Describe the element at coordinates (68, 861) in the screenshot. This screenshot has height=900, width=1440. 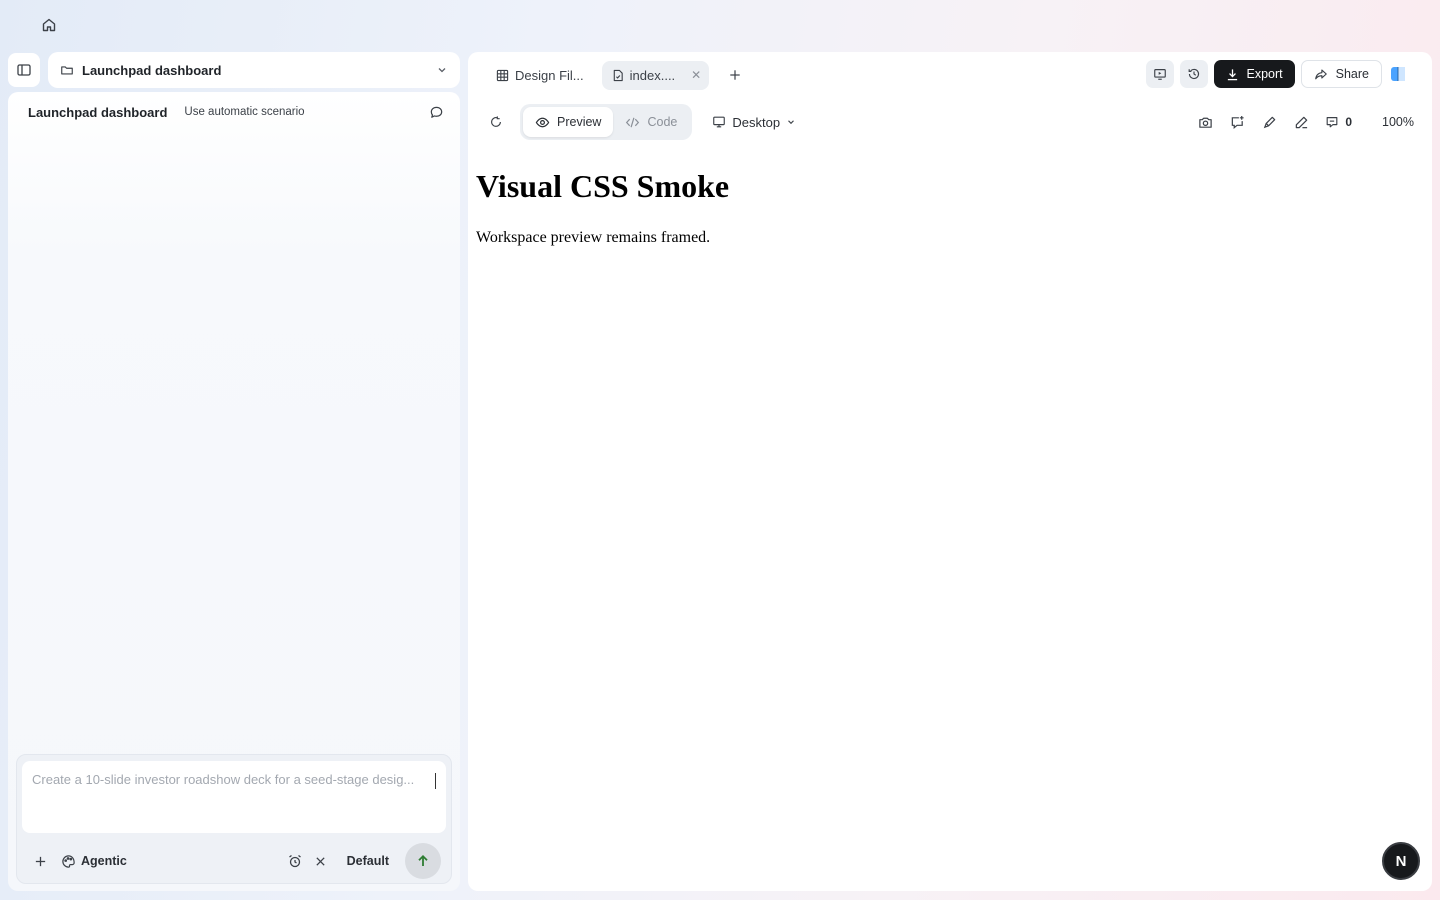
I see `palette-icon` at that location.